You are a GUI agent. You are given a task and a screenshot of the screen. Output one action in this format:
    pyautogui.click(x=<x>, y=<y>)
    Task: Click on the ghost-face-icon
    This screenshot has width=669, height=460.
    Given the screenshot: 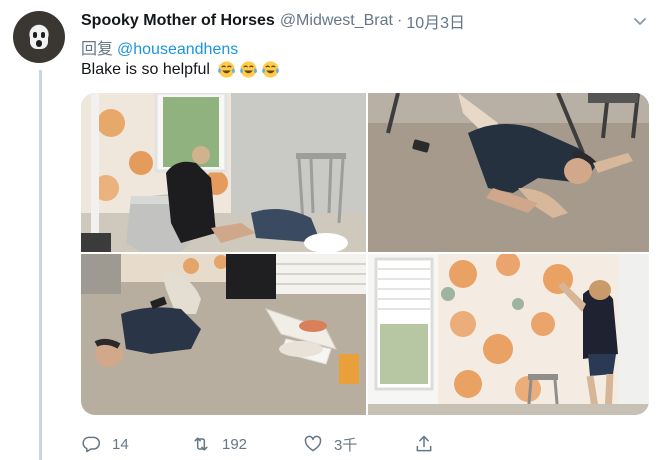 What is the action you would take?
    pyautogui.click(x=39, y=37)
    